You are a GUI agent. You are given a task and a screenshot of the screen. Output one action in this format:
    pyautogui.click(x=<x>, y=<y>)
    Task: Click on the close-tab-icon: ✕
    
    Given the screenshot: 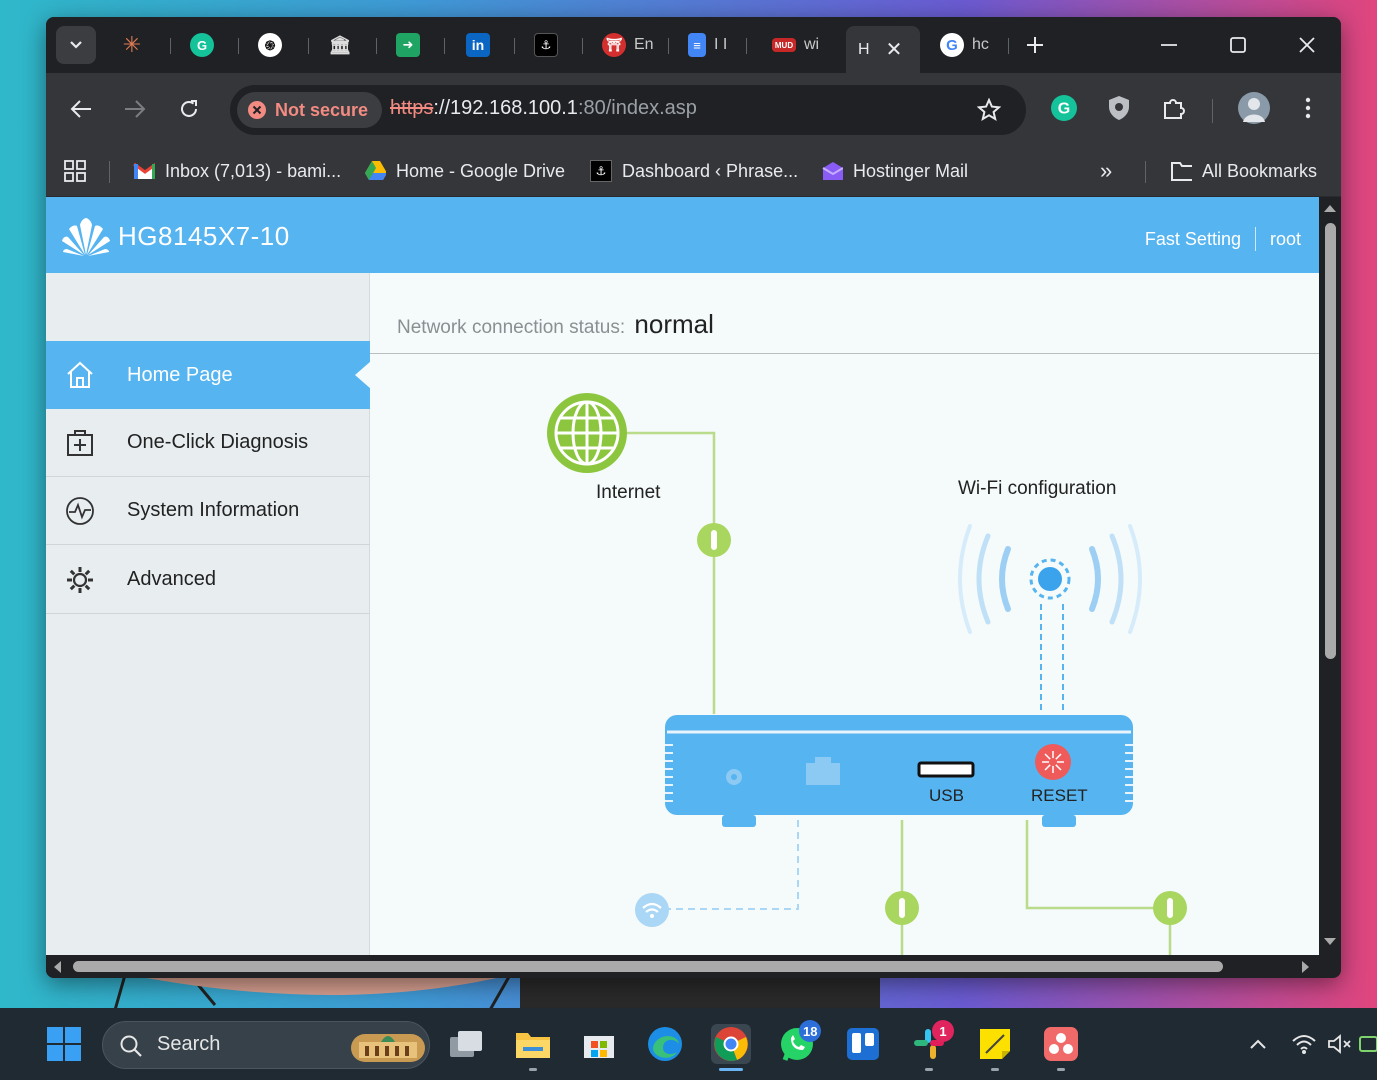 What is the action you would take?
    pyautogui.click(x=894, y=49)
    